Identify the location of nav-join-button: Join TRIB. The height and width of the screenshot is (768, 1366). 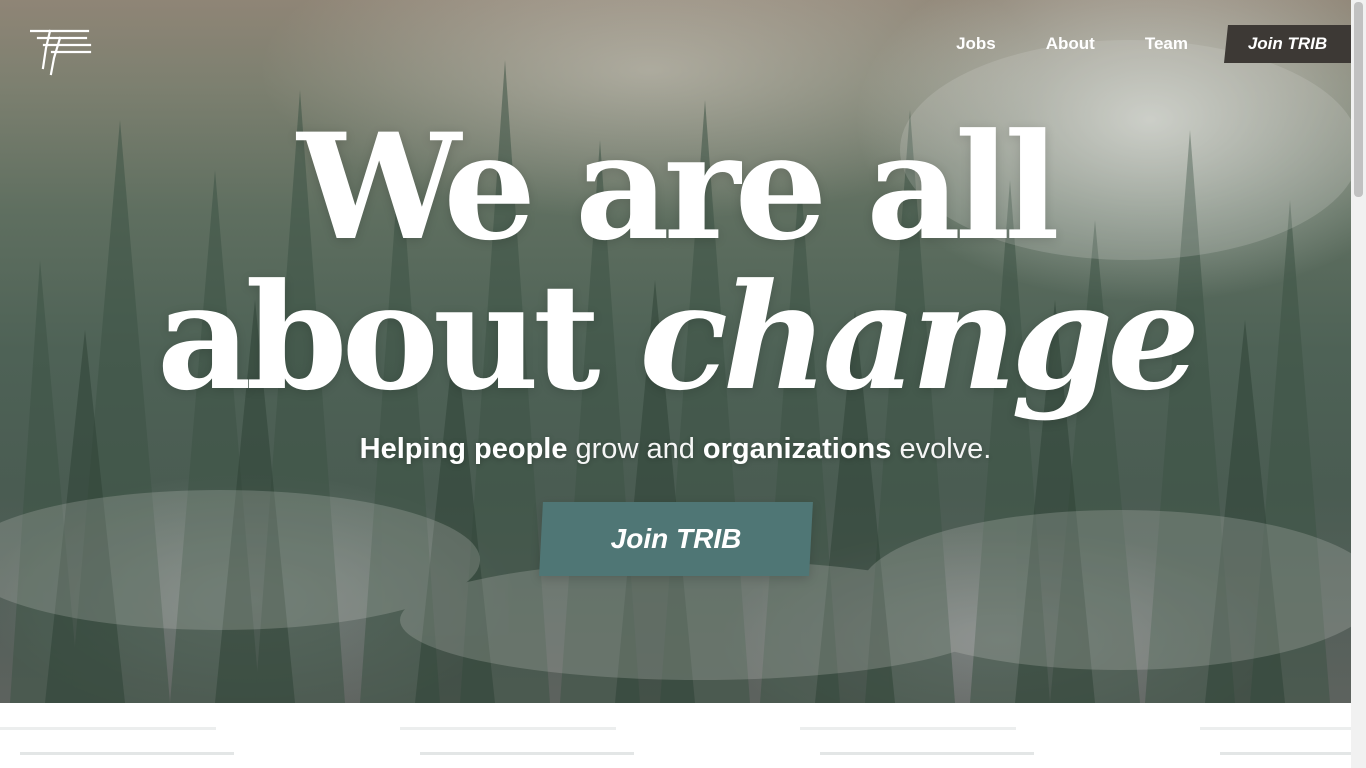
(1287, 44).